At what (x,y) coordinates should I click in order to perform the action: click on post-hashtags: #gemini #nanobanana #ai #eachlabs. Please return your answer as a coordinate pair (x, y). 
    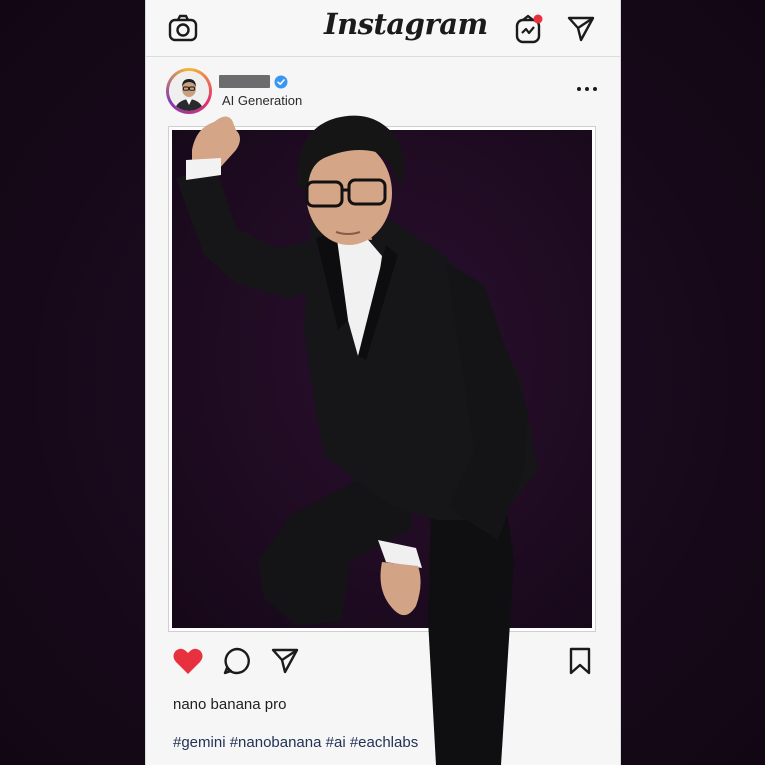
    Looking at the image, I should click on (295, 742).